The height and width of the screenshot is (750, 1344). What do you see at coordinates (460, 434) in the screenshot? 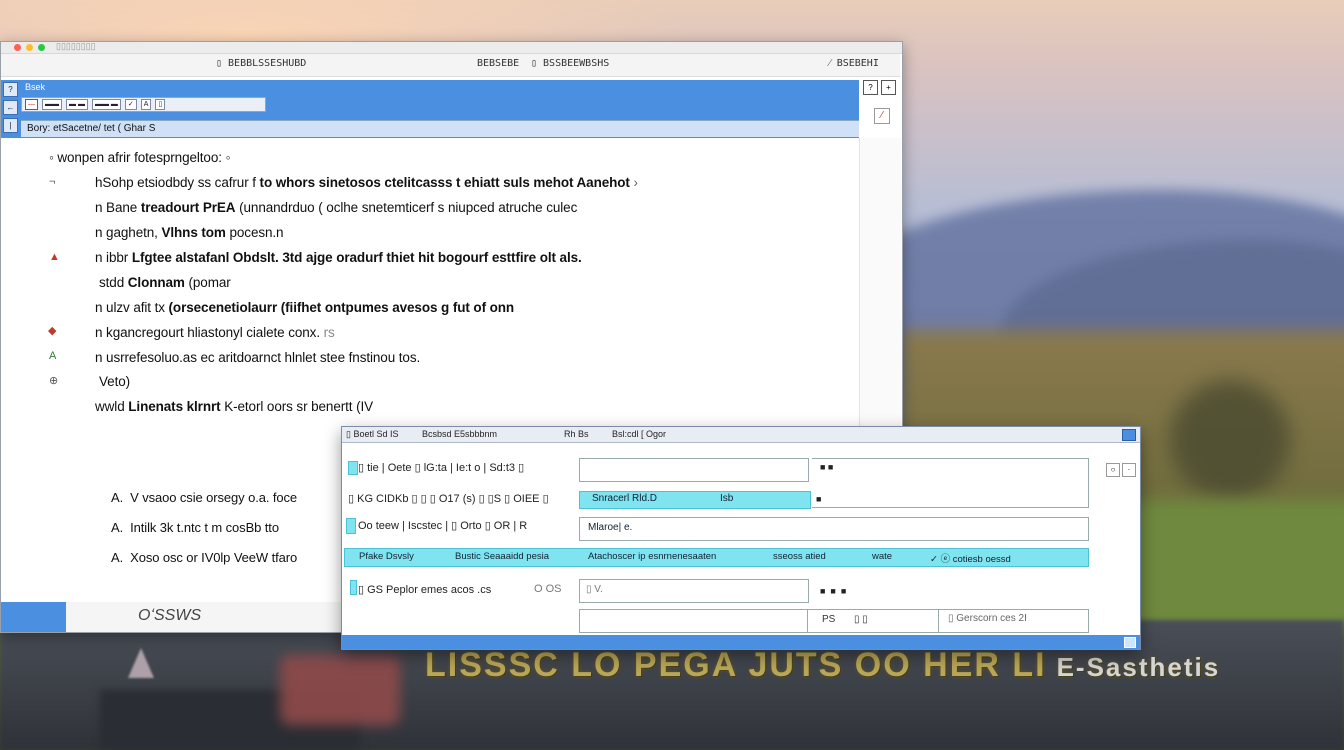
I see `dialog-title-part: Bcsbsd E5sbbbnm` at bounding box center [460, 434].